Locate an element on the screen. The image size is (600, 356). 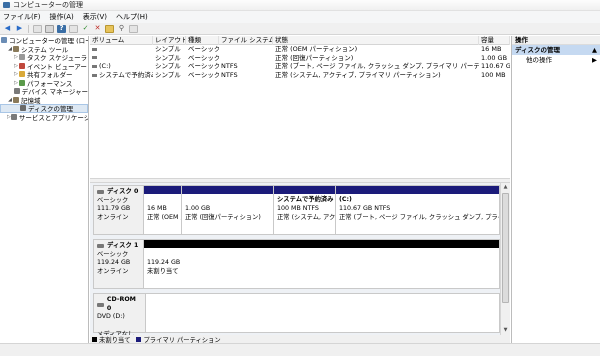
disk-entry: ディスク 1 ベーシック 119.24 GB オンライン 119.24 GB 未割り当て is located at coordinates (296, 264).